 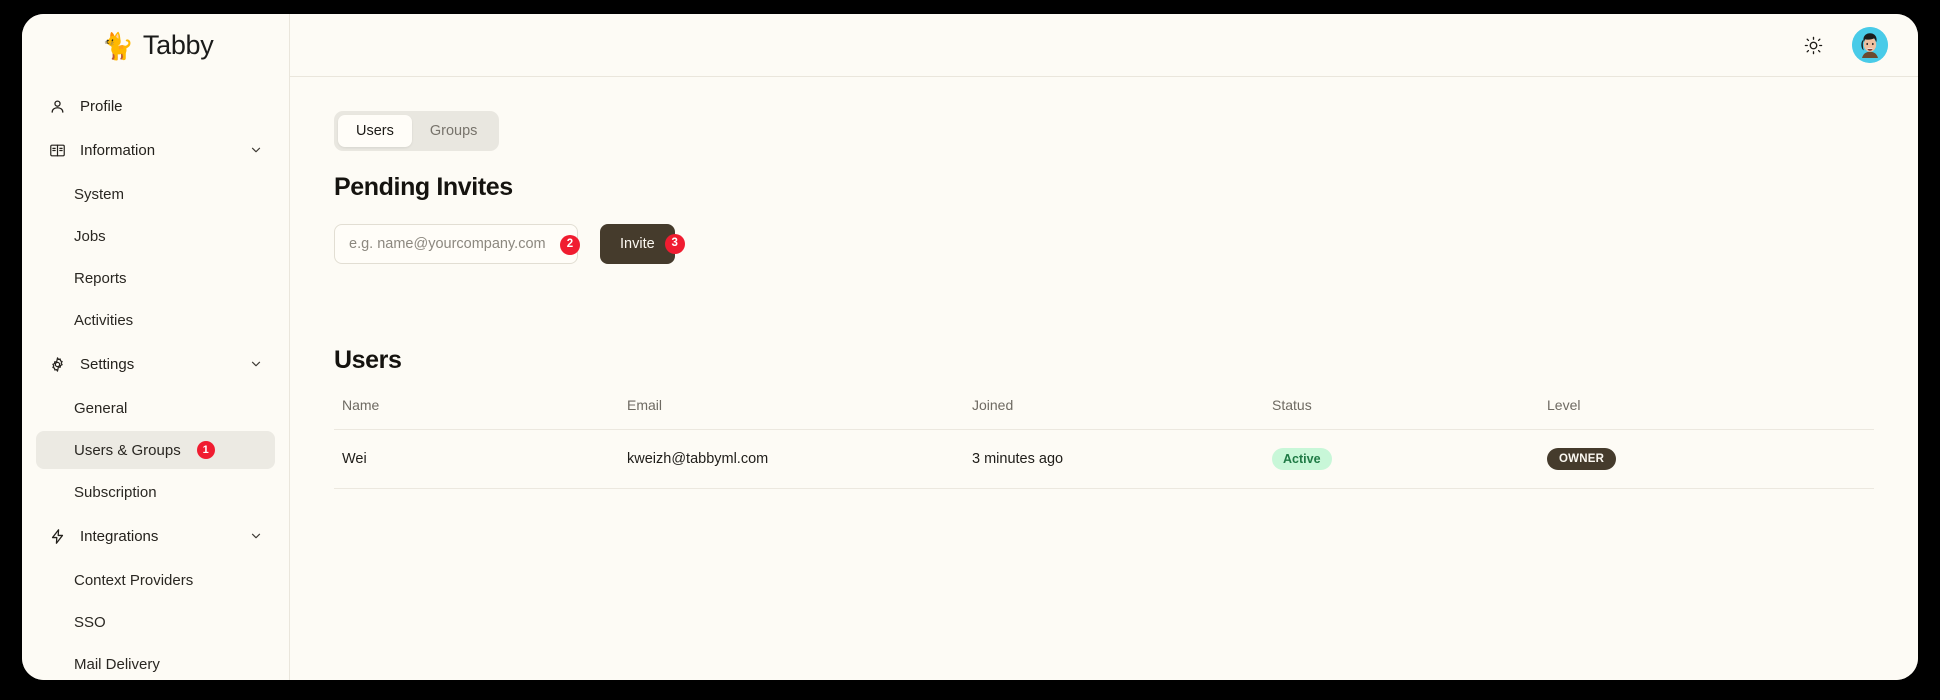 I want to click on sidebar-item-mail-delivery: Mail Delivery, so click(x=155, y=662).